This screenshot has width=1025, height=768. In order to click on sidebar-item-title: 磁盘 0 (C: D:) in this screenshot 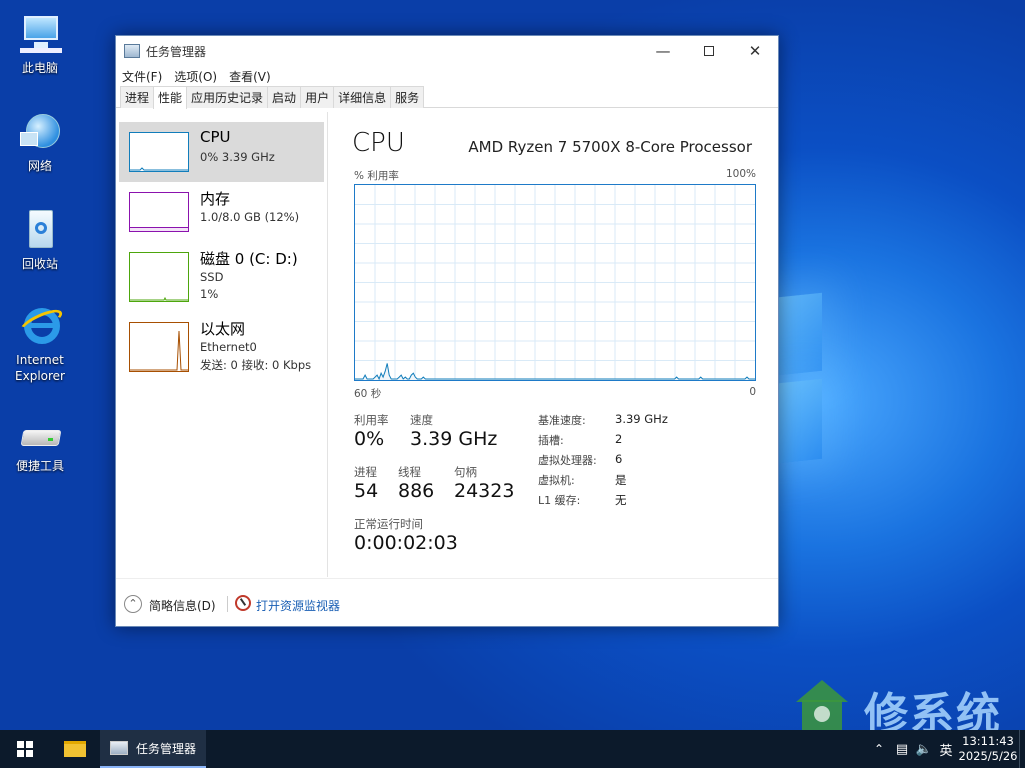, I will do `click(249, 259)`.